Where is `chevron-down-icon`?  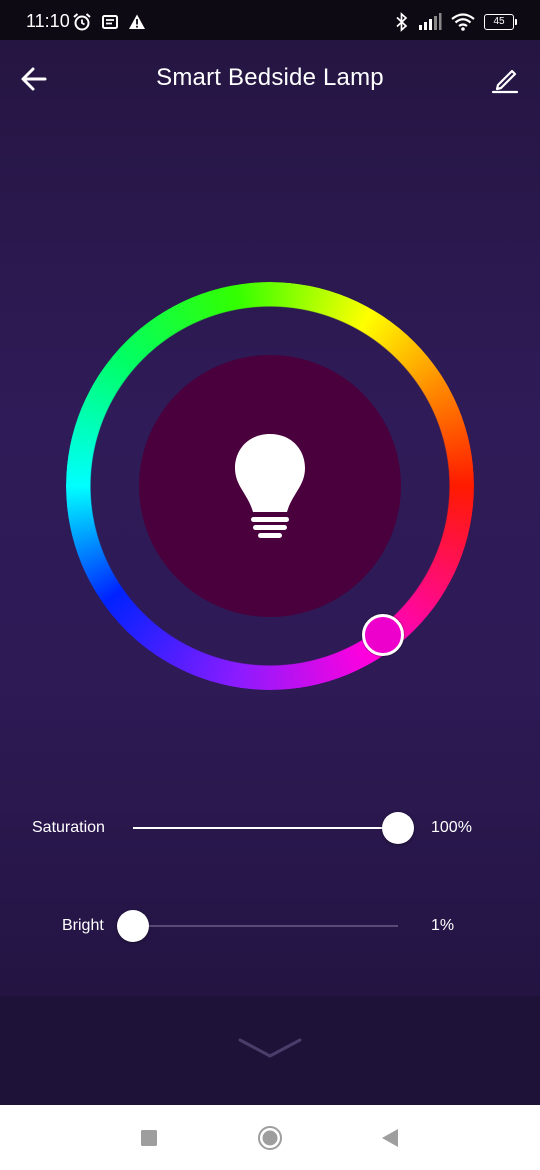
chevron-down-icon is located at coordinates (270, 1048).